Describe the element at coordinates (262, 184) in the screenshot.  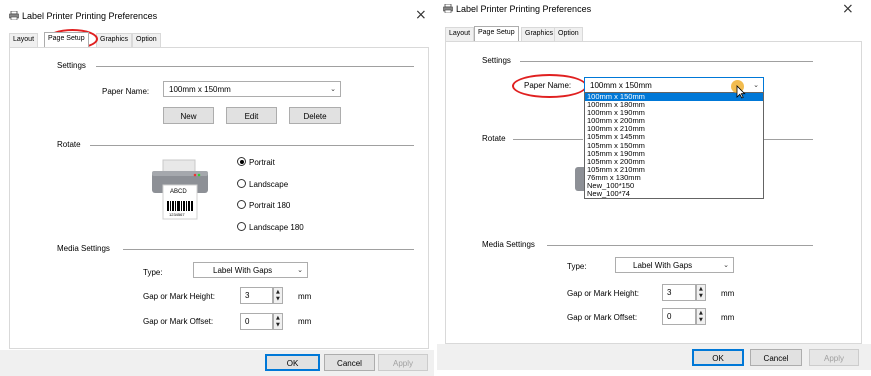
I see `radio-landscape: Landscape` at that location.